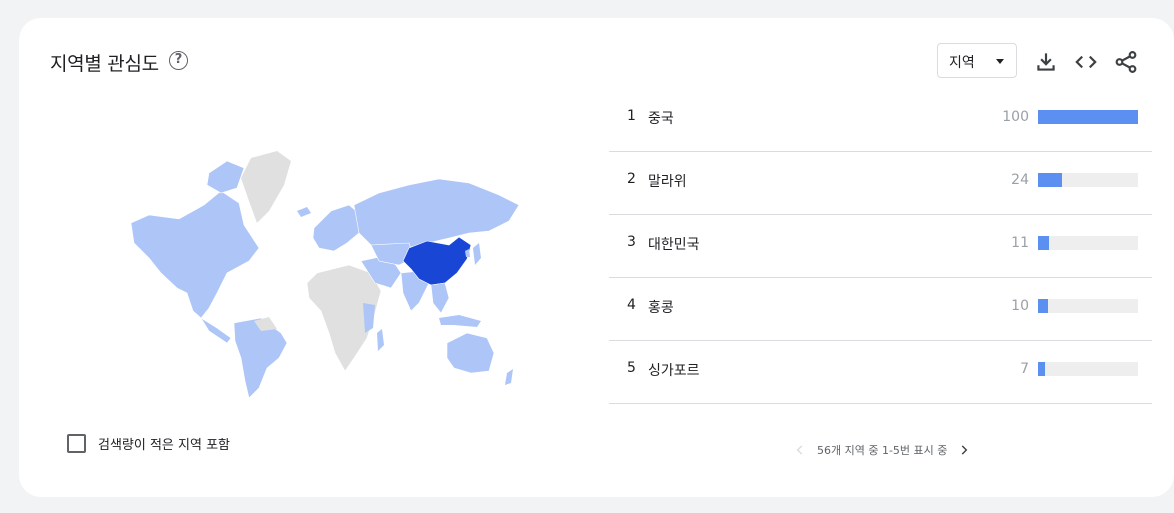 The image size is (1174, 513). Describe the element at coordinates (1020, 243) in the screenshot. I see `ranking-value: 11` at that location.